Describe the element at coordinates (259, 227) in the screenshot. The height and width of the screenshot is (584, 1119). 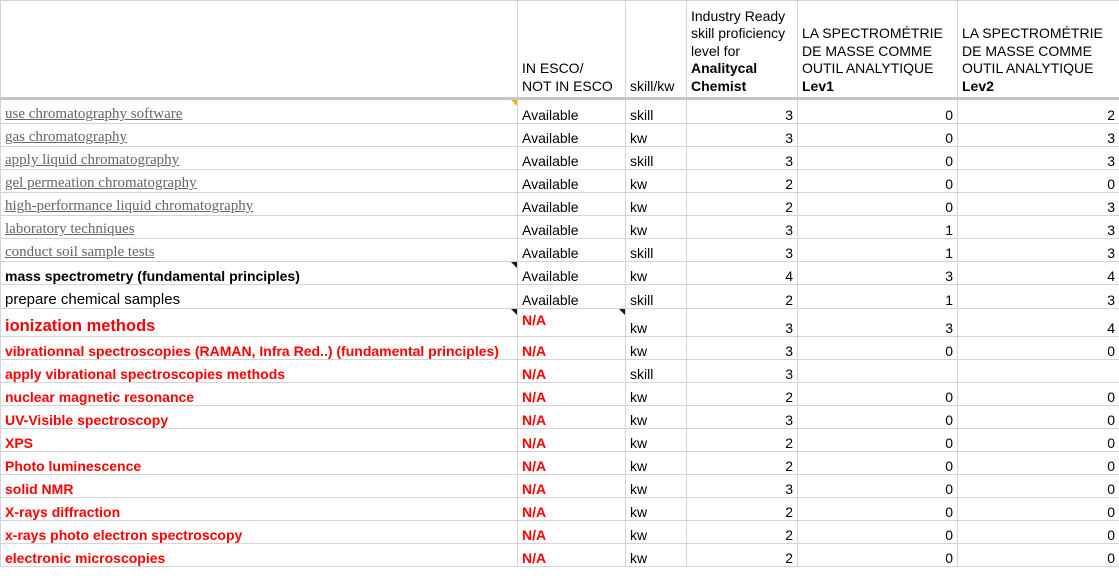
I see `cell-skill-name: laboratory techniques` at that location.